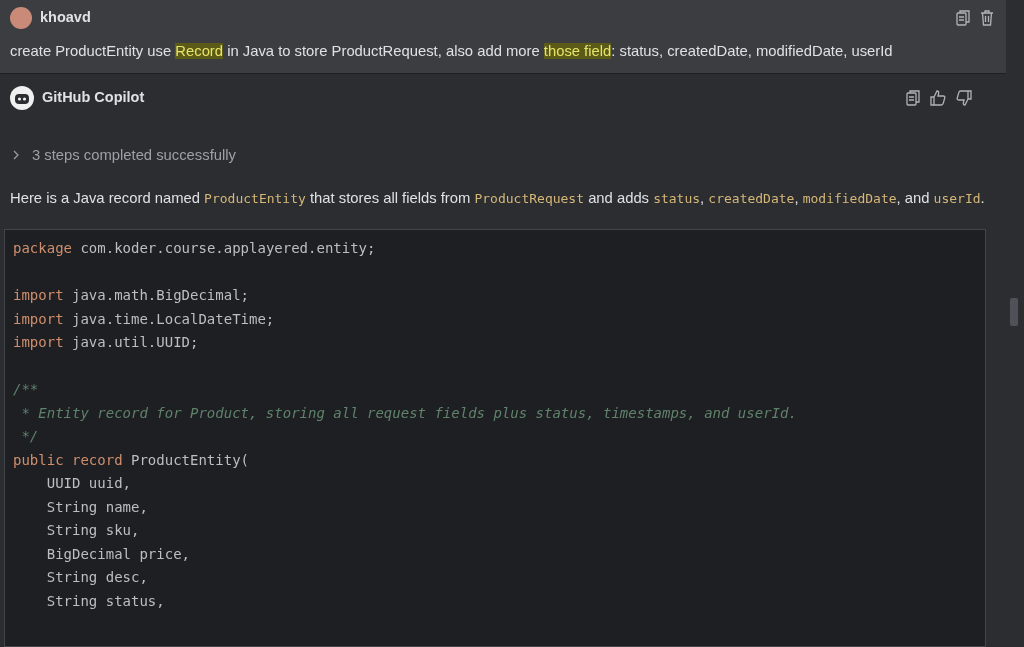 The width and height of the screenshot is (1024, 647). What do you see at coordinates (93, 98) in the screenshot?
I see `assistant-name: GitHub Copilot` at bounding box center [93, 98].